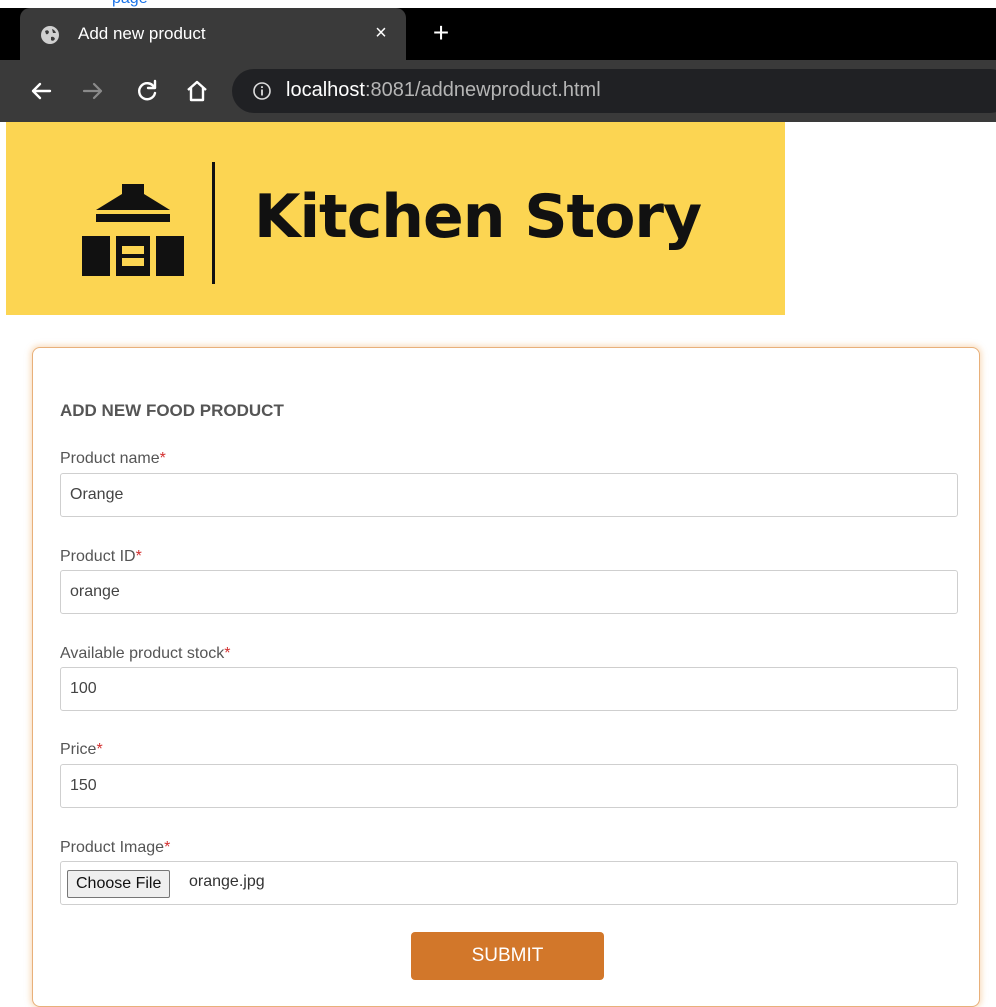 Image resolution: width=996 pixels, height=1007 pixels. I want to click on submit-button: SUBMIT, so click(507, 956).